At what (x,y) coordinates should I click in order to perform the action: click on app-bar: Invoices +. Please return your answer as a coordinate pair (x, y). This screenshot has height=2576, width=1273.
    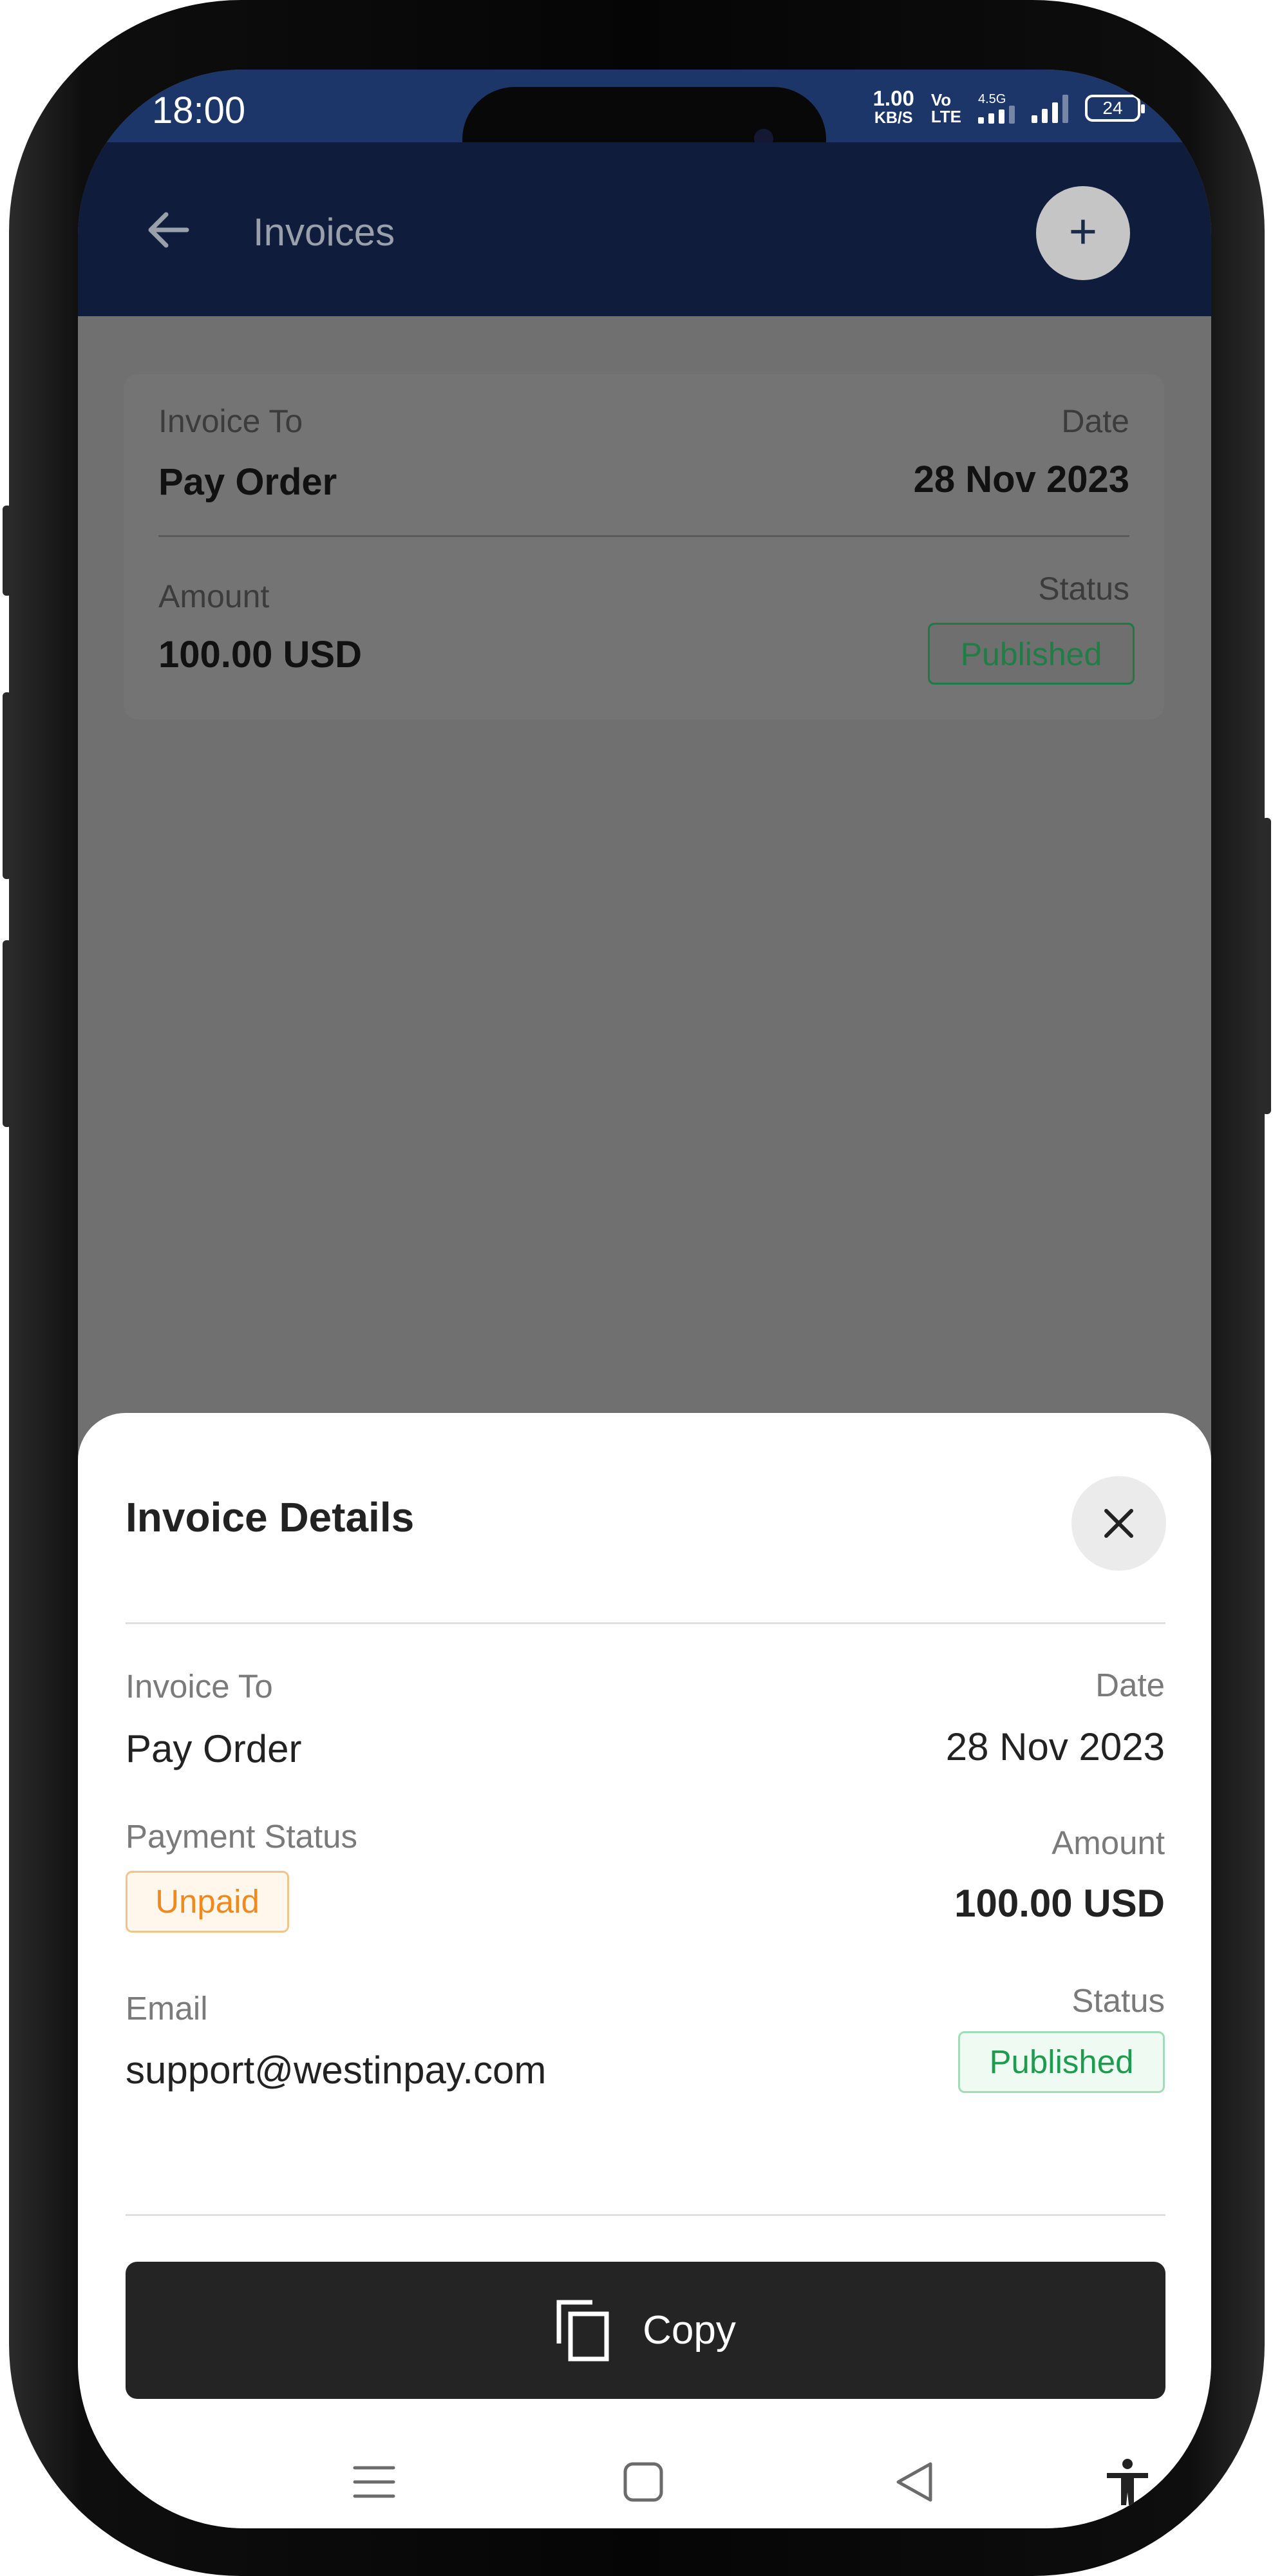
    Looking at the image, I should click on (644, 229).